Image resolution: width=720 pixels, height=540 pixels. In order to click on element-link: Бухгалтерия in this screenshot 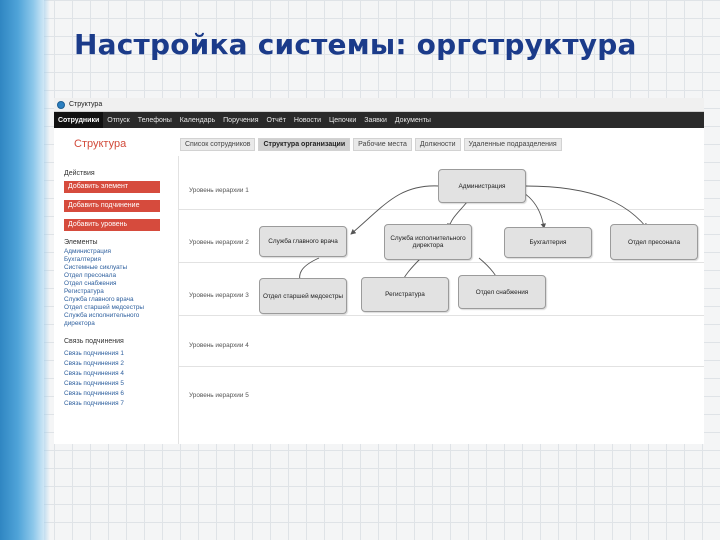, I will do `click(120, 260)`.